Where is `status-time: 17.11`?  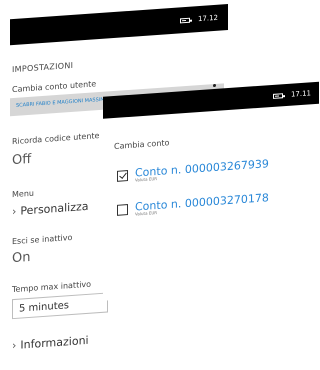
status-time: 17.11 is located at coordinates (300, 94).